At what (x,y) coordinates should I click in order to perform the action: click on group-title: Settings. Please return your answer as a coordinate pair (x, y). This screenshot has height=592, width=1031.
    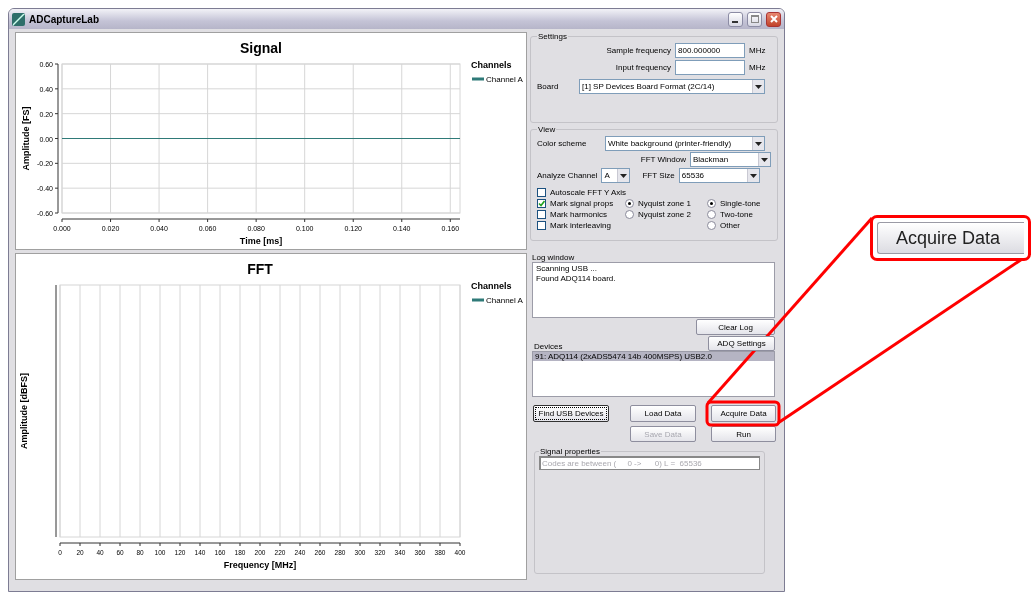
    Looking at the image, I should click on (552, 36).